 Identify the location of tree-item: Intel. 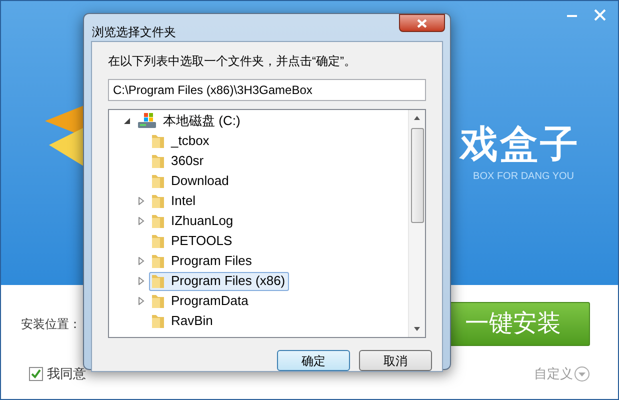
(174, 201).